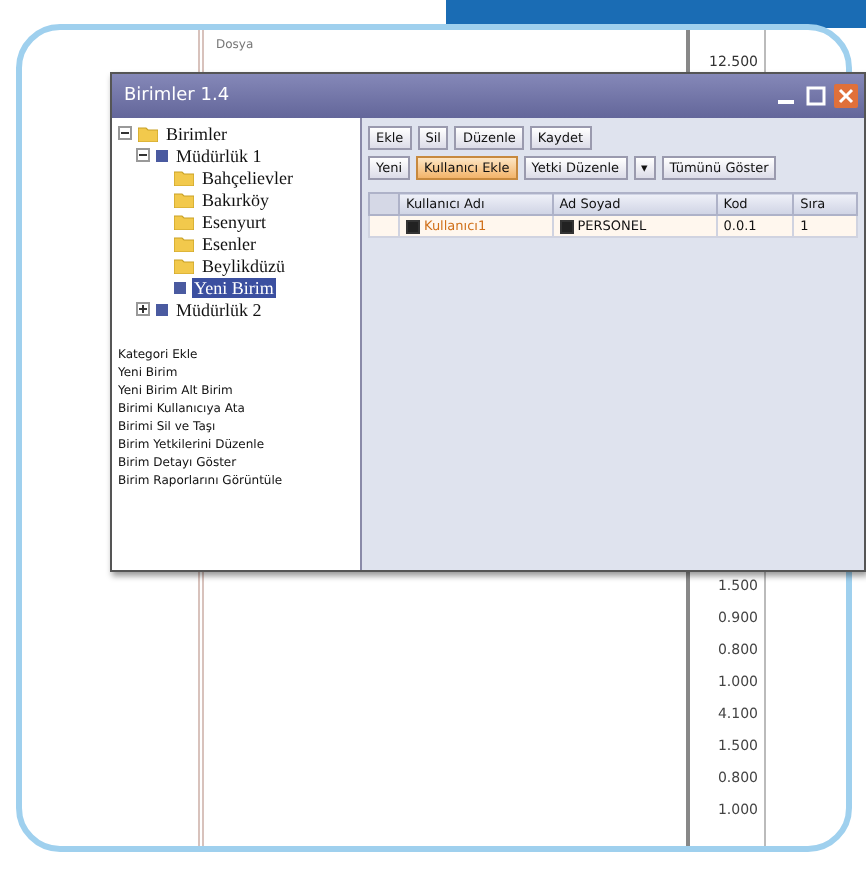  What do you see at coordinates (243, 265) in the screenshot?
I see `tree-item: Beylikdüzü` at bounding box center [243, 265].